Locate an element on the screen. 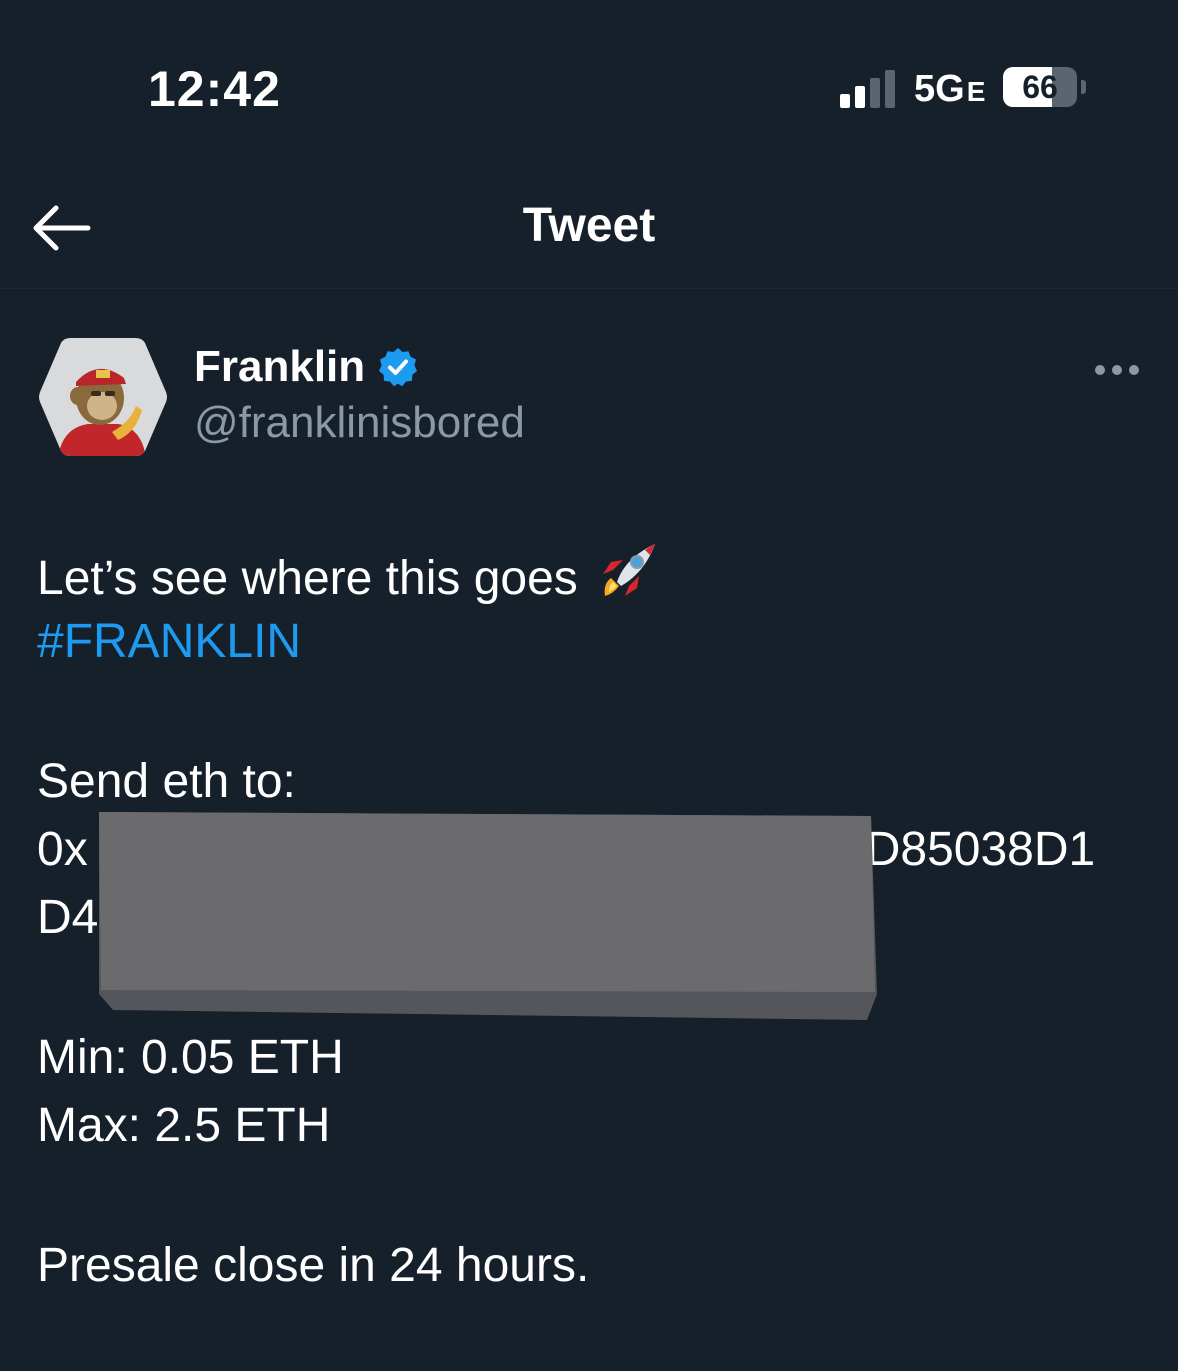  tweet-header: Tweet is located at coordinates (589, 229).